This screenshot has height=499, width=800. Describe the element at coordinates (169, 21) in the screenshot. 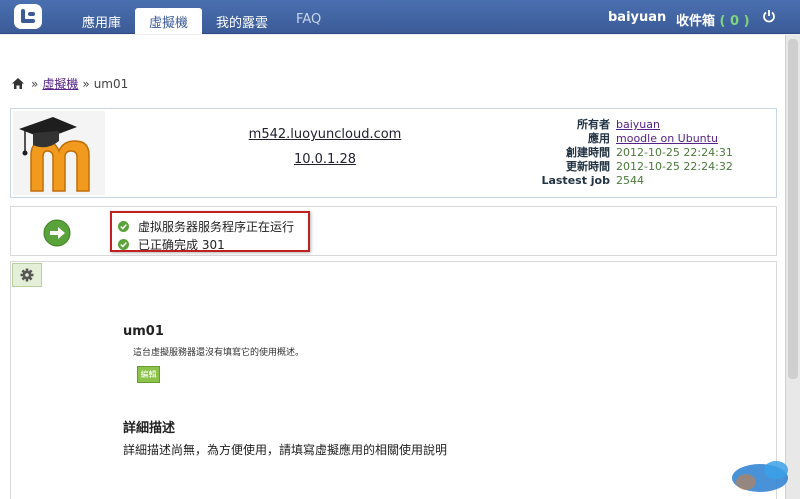

I see `tab-virtual-machines: 虛擬機` at that location.